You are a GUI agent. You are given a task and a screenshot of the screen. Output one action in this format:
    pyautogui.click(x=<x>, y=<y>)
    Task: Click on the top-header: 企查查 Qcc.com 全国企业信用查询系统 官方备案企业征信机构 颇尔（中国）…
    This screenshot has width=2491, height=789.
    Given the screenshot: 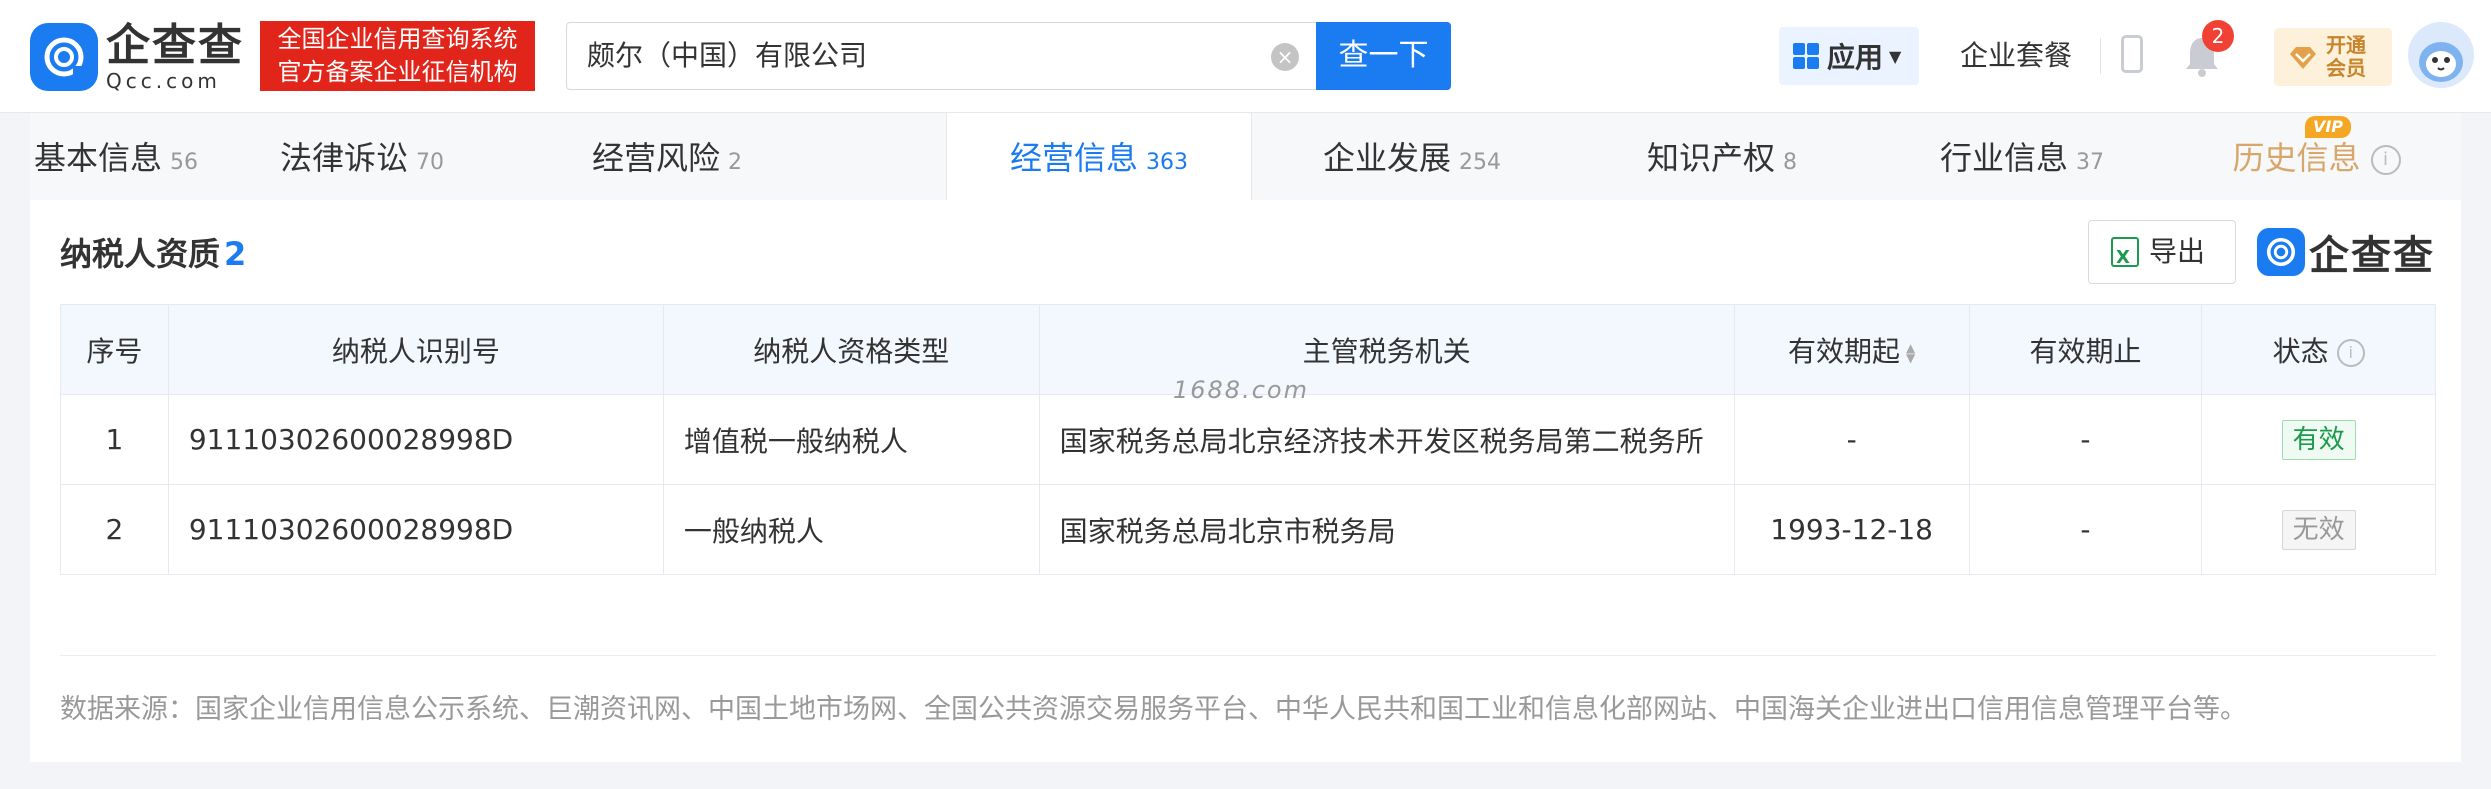 What is the action you would take?
    pyautogui.click(x=1245, y=56)
    